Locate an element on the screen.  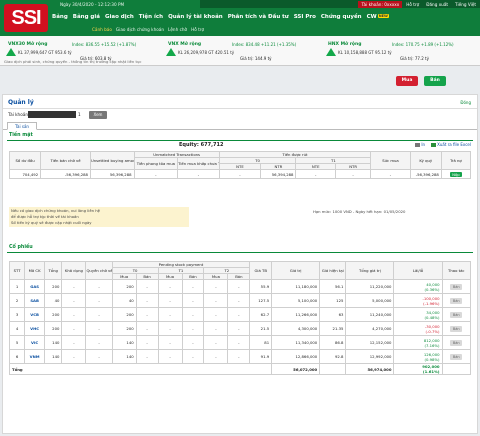
logout-link: Đăng xuất is located at coordinates (437, 4).